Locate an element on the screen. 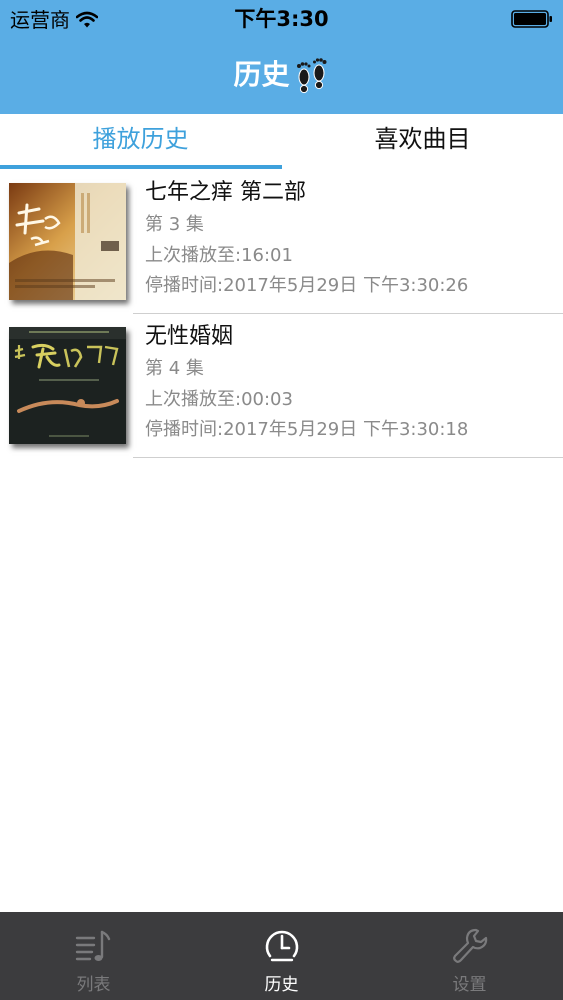 This screenshot has width=563, height=1000. tabbar-item-settings: 设置 is located at coordinates (469, 956).